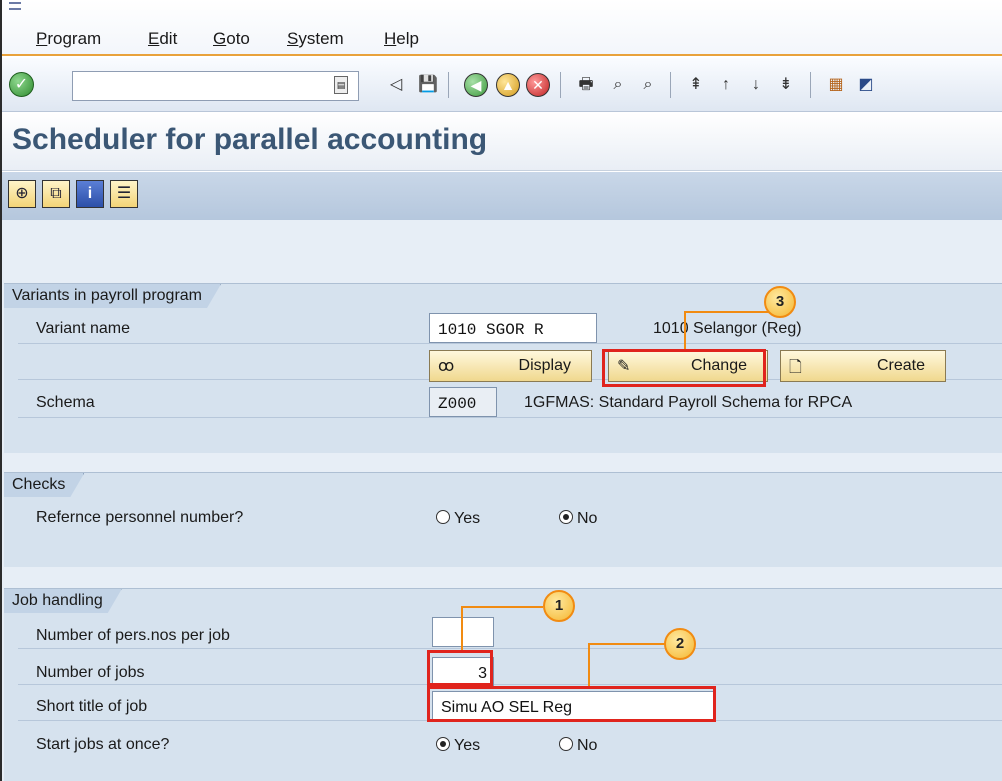  Describe the element at coordinates (44, 485) in the screenshot. I see `section-title-checks: Checks` at that location.